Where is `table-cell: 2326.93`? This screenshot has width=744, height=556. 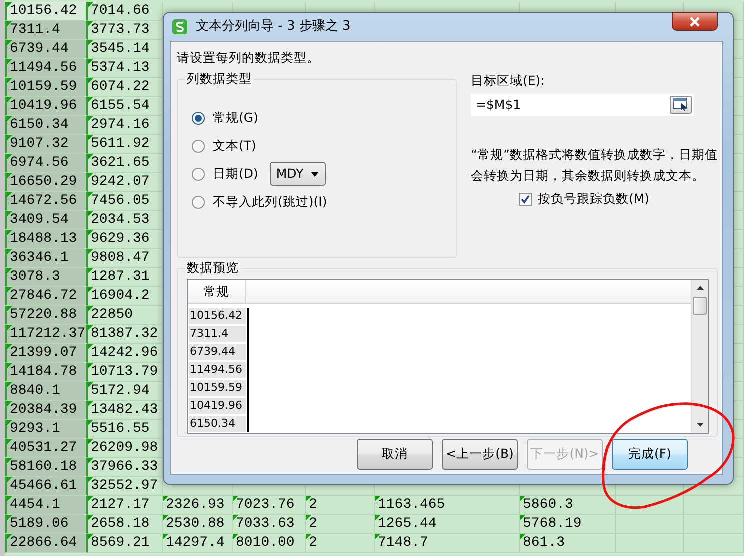 table-cell: 2326.93 is located at coordinates (198, 505).